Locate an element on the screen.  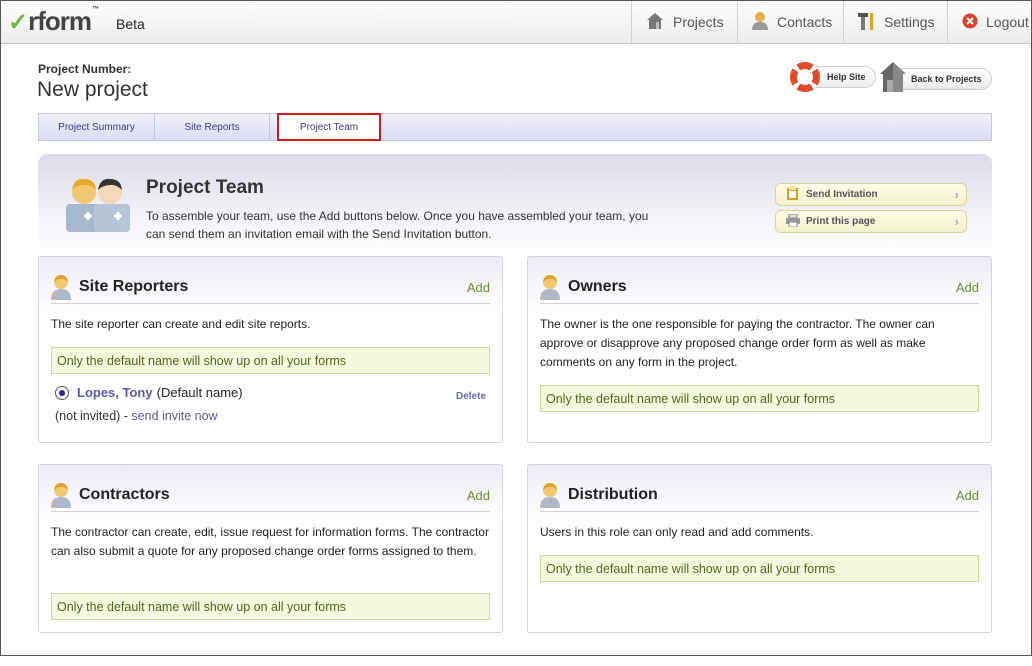
project-number-label: Project Number: is located at coordinates (85, 69).